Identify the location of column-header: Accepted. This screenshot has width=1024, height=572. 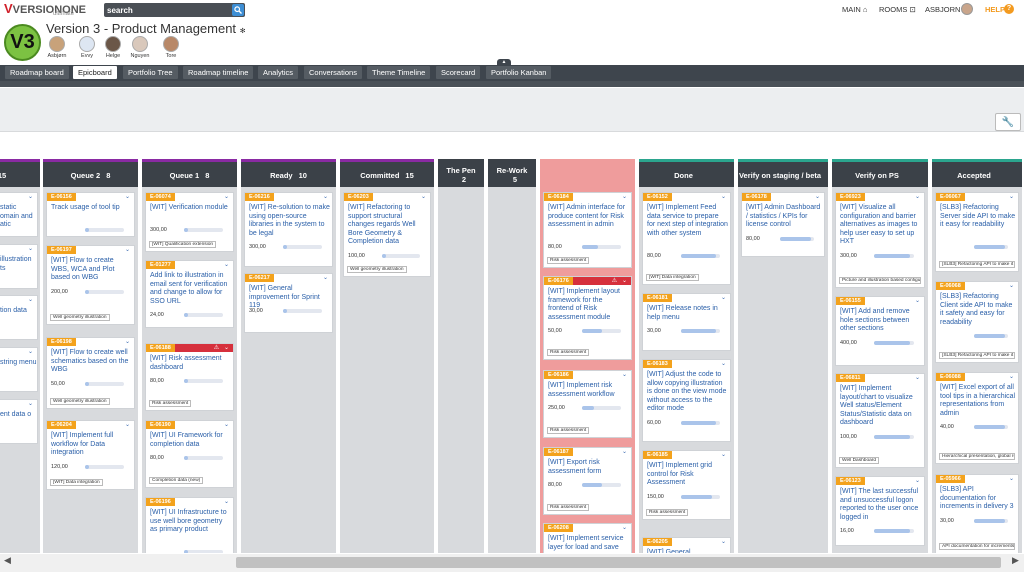
(977, 173).